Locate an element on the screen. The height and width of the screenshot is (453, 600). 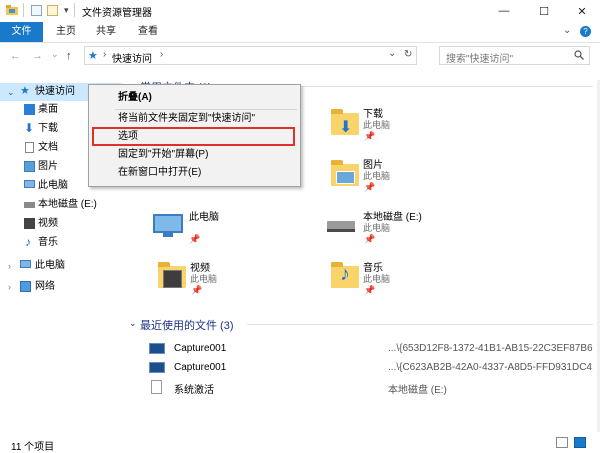
details-view-icon is located at coordinates (562, 442).